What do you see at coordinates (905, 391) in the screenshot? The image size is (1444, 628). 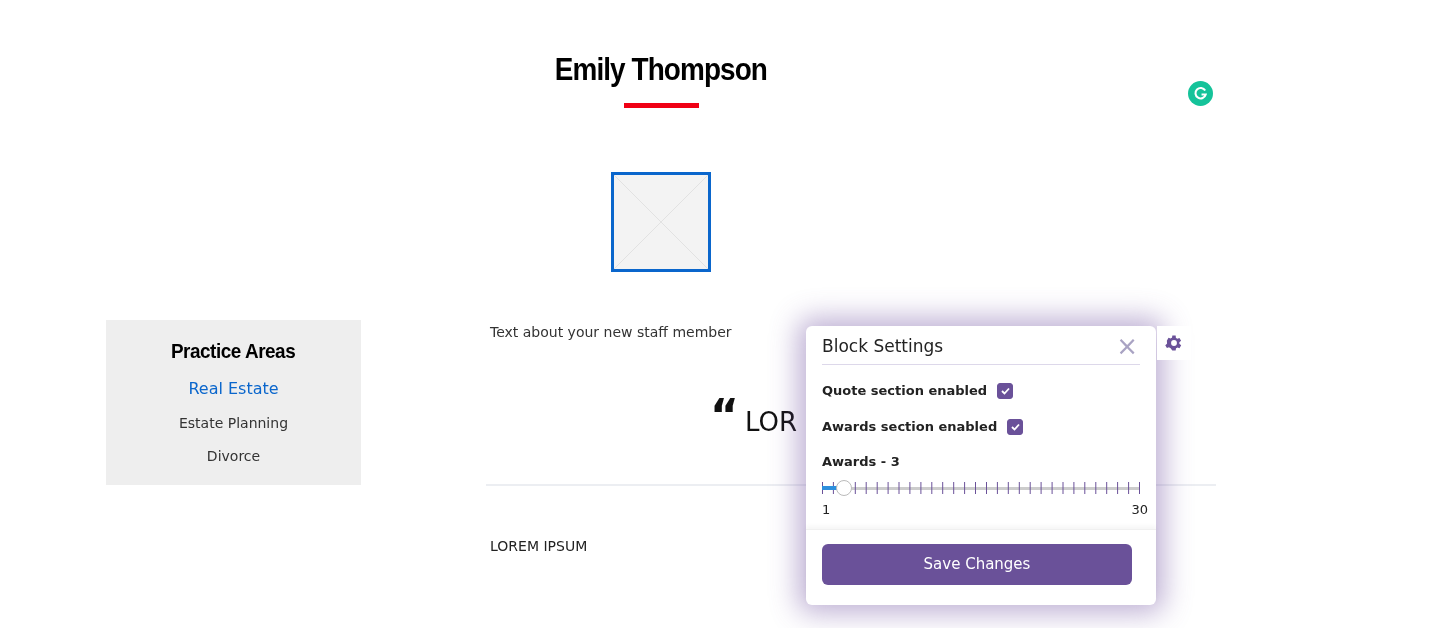 I see `option-label: Quote section enabled` at bounding box center [905, 391].